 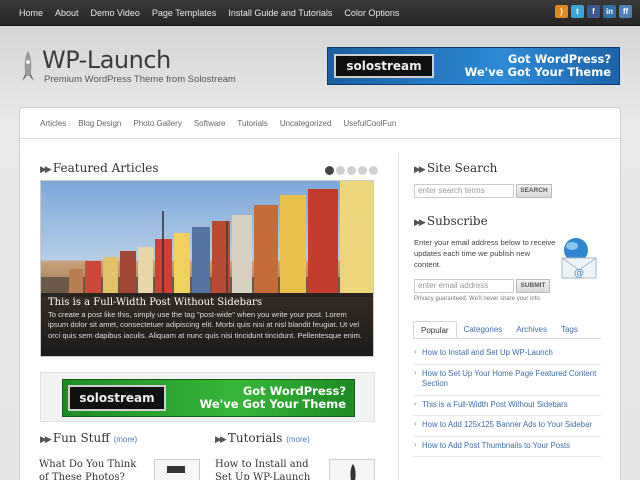 What do you see at coordinates (270, 469) in the screenshot?
I see `tutorials-post-title: How to Install and Set Up WP-Launch` at bounding box center [270, 469].